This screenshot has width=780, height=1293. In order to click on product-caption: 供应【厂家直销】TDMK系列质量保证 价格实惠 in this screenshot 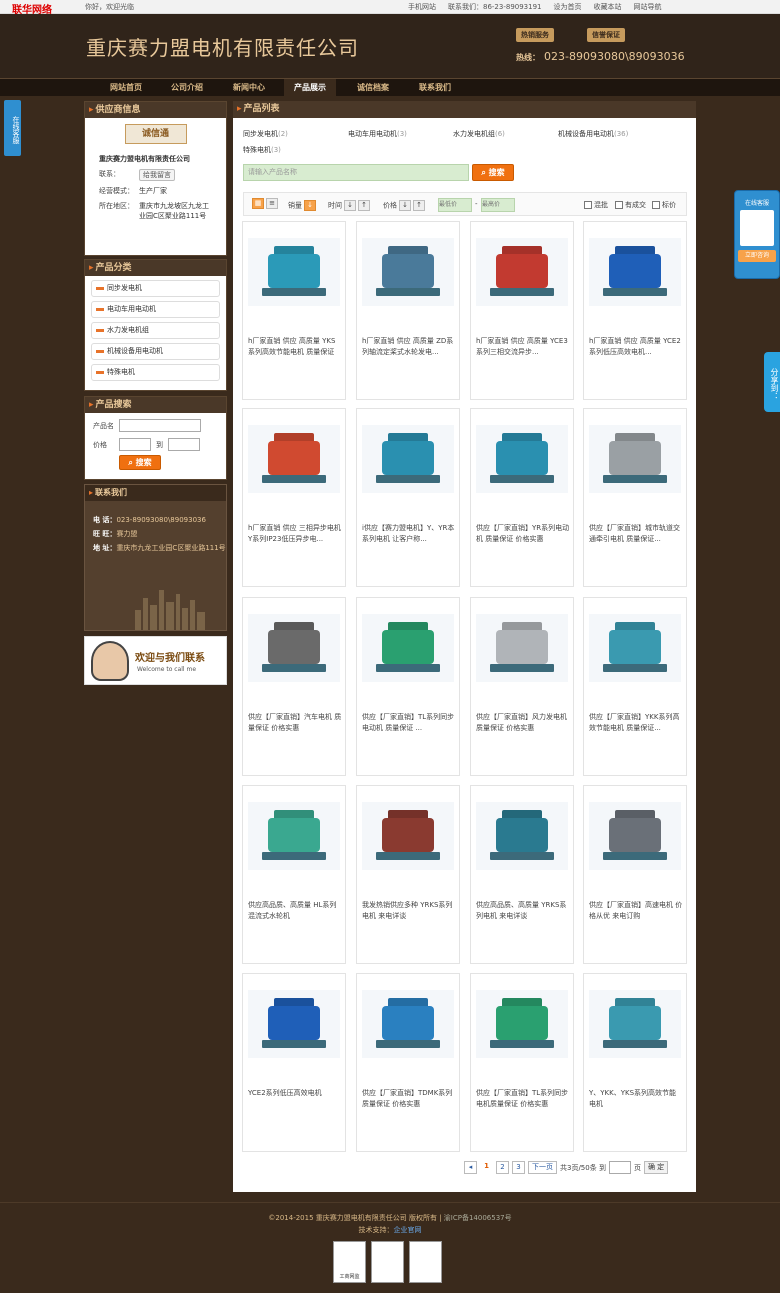, I will do `click(409, 1099)`.